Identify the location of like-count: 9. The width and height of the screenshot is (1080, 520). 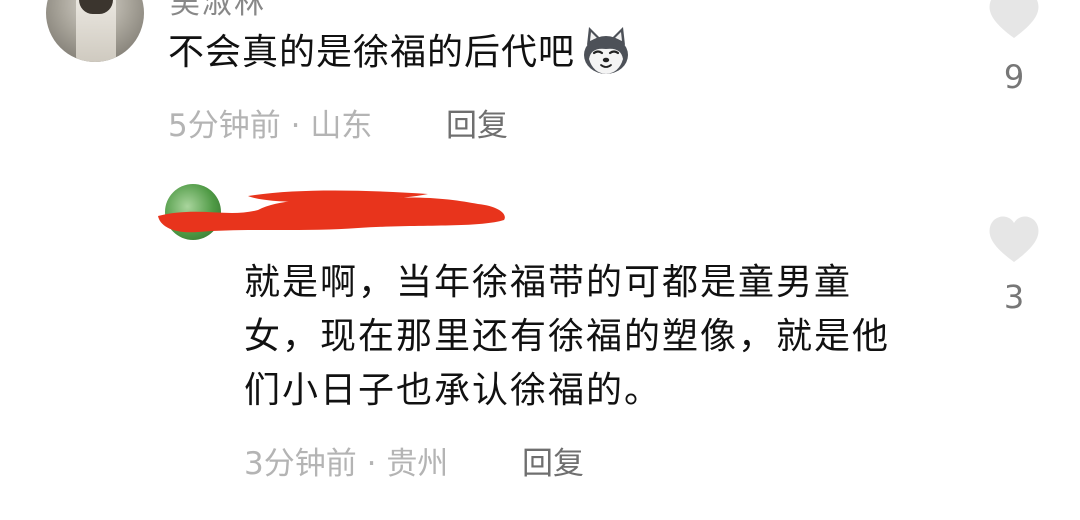
(1014, 77).